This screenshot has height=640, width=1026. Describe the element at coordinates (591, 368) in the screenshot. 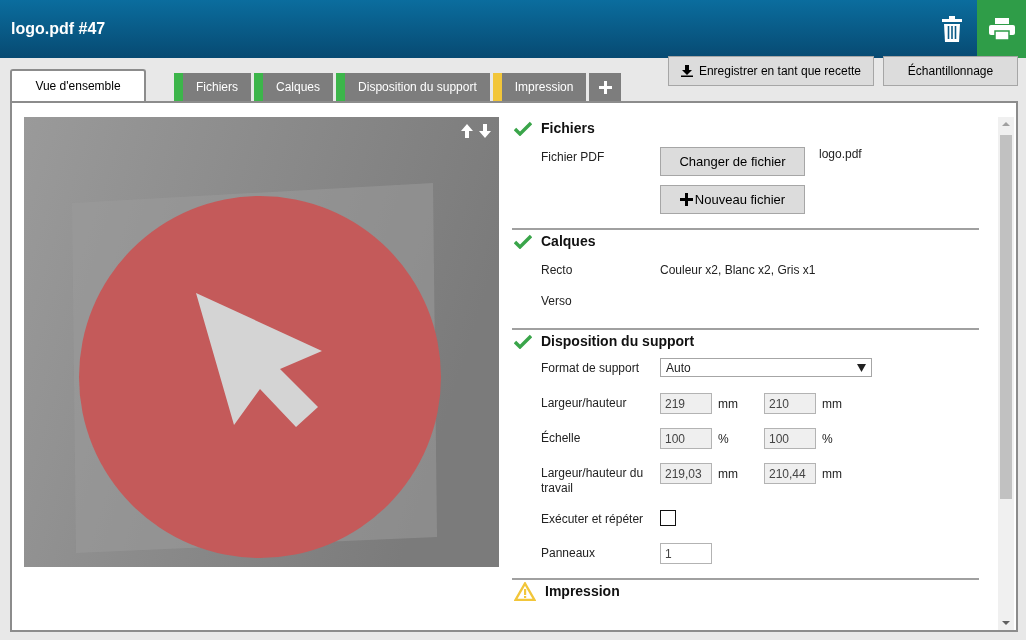

I see `field-label: Format de support` at that location.